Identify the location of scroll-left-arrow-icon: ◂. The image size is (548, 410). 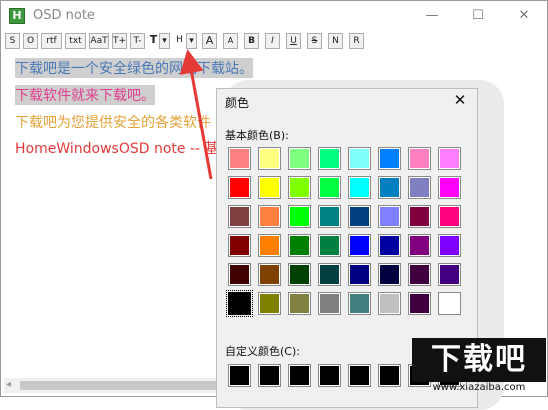
(8, 384).